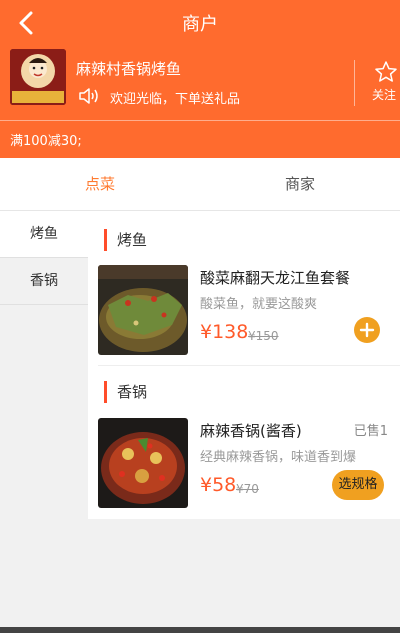 The height and width of the screenshot is (633, 400). I want to click on plus-icon, so click(367, 330).